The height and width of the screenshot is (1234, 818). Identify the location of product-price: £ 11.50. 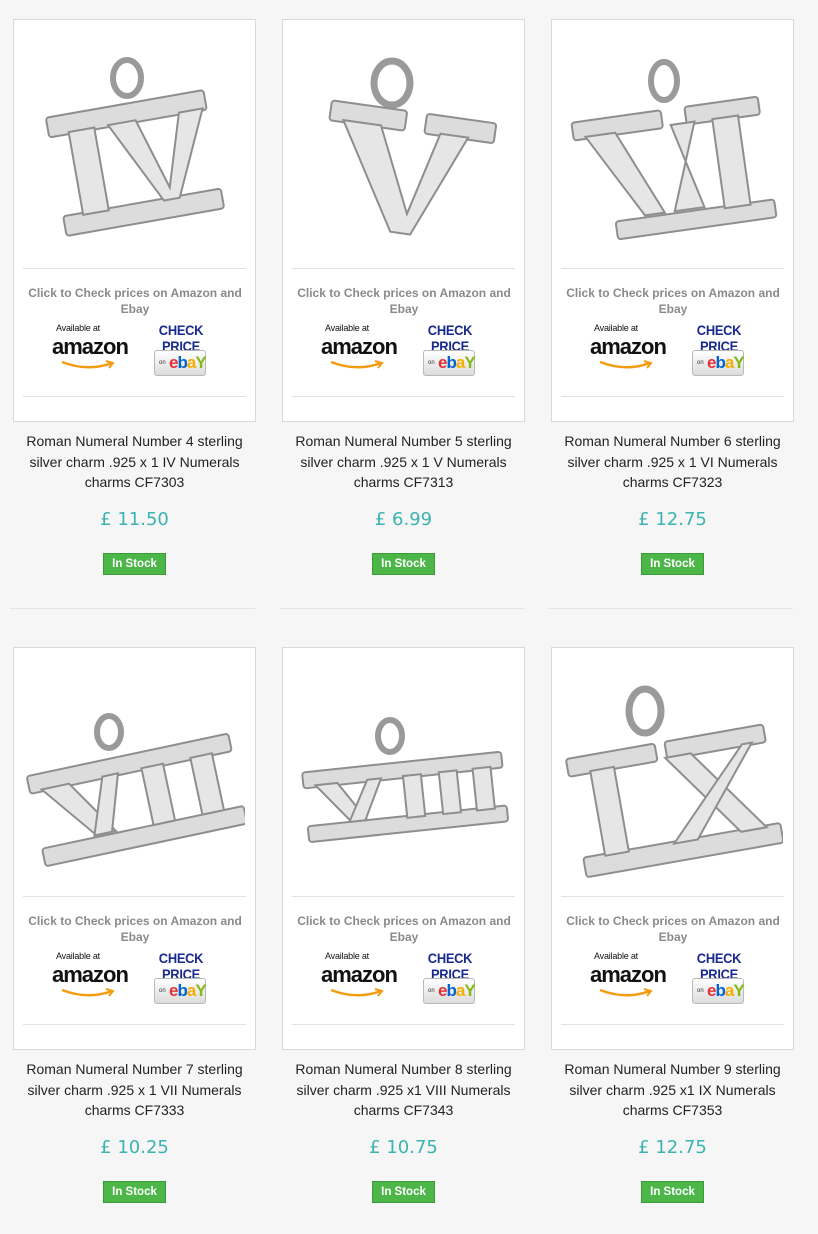
(134, 519).